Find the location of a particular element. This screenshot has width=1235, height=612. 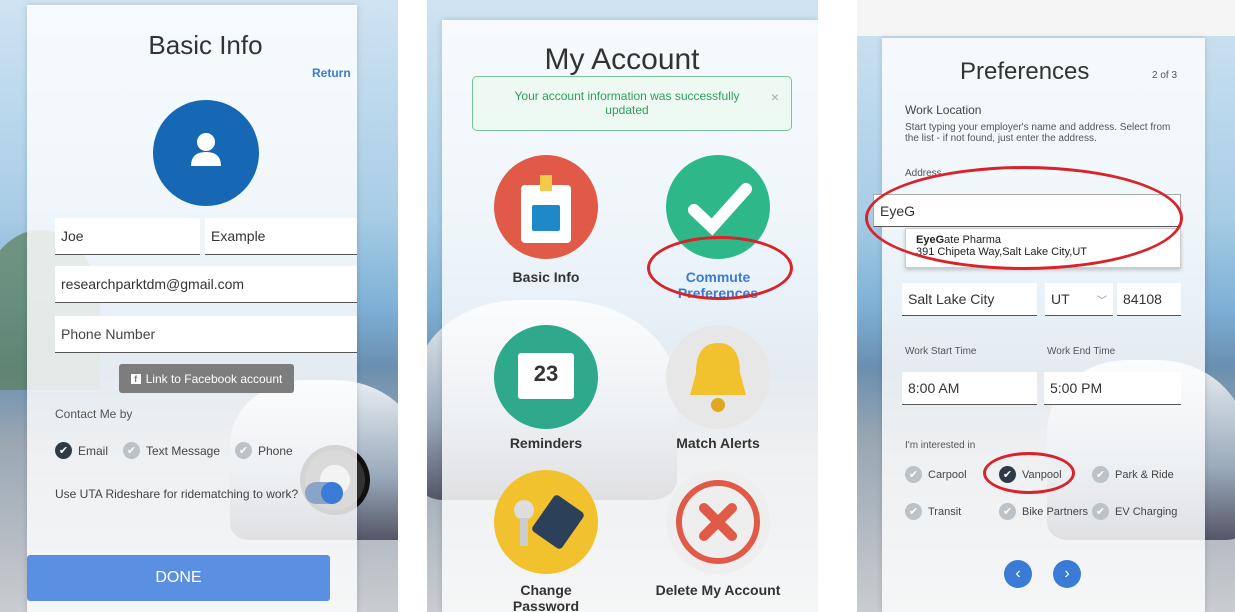

option-label: Bike Partners is located at coordinates (1055, 511).